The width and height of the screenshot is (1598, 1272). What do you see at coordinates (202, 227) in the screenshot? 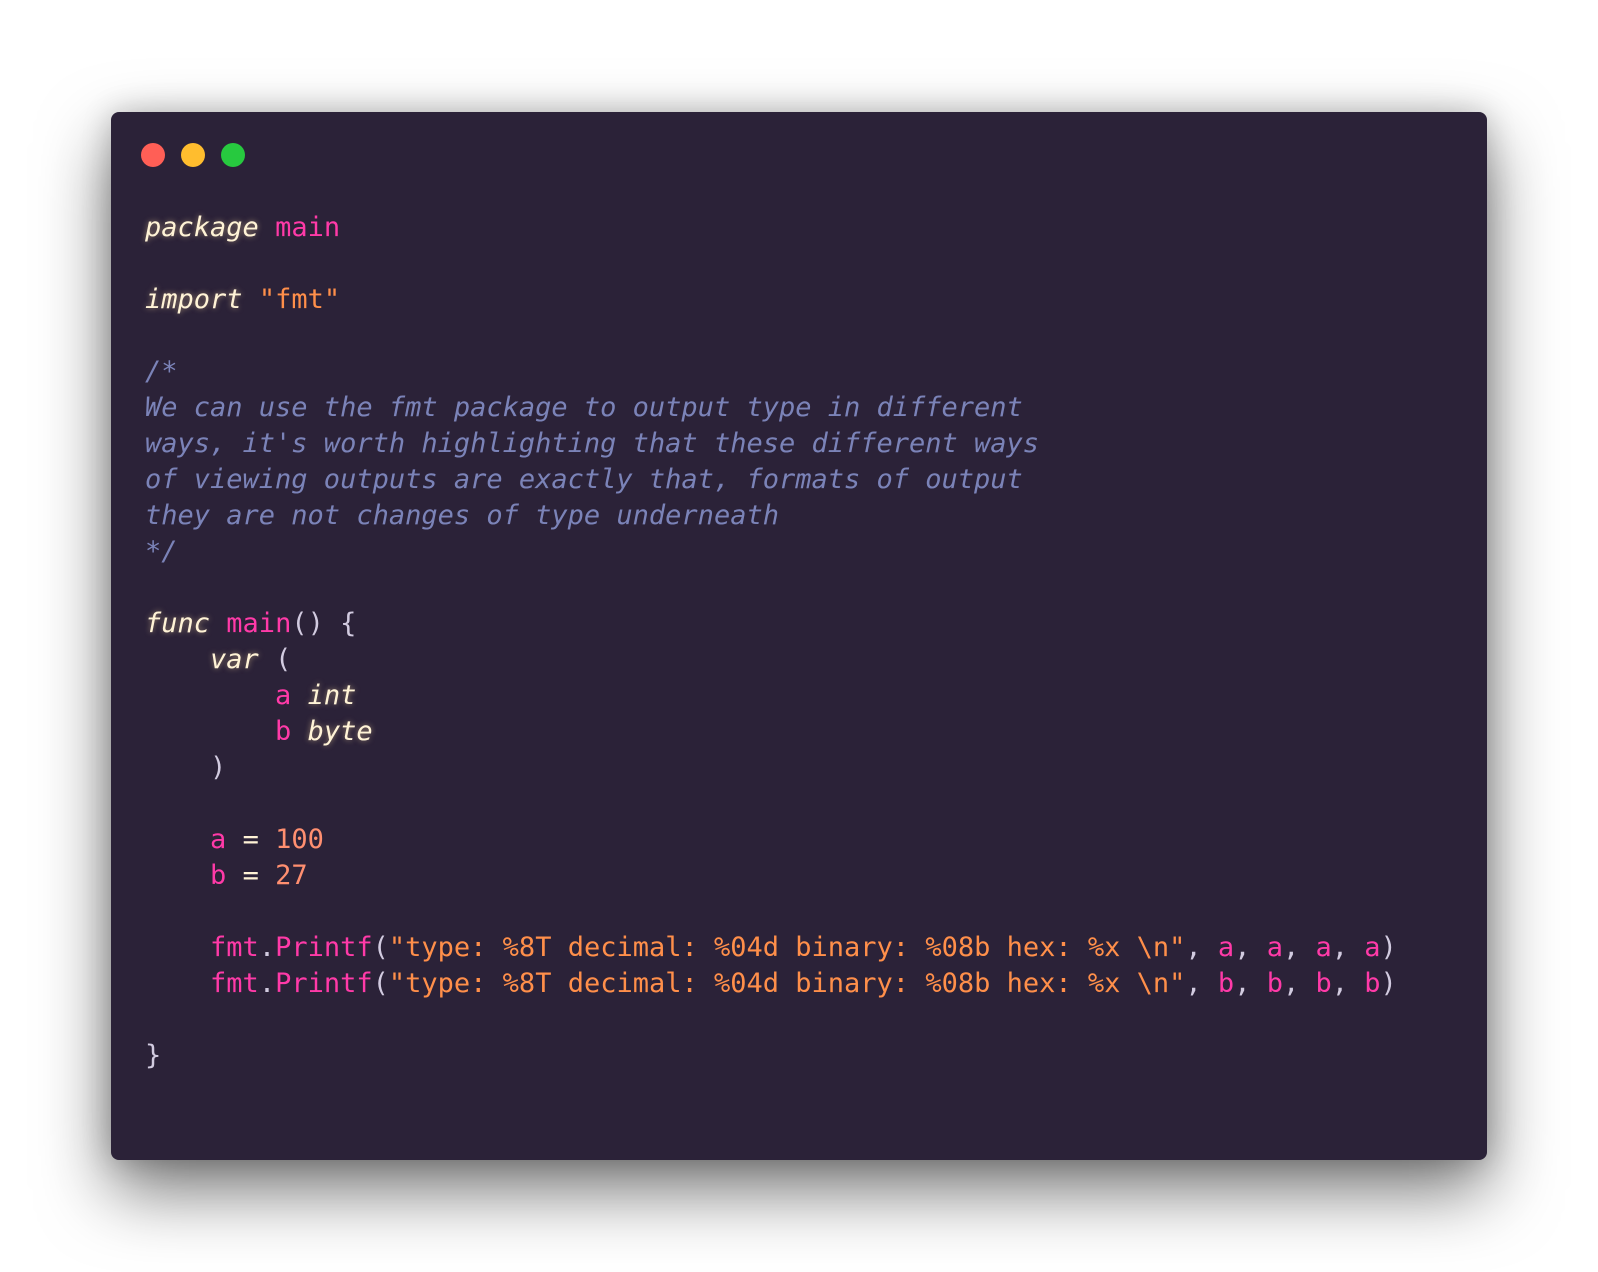
I see `keyword: package` at bounding box center [202, 227].